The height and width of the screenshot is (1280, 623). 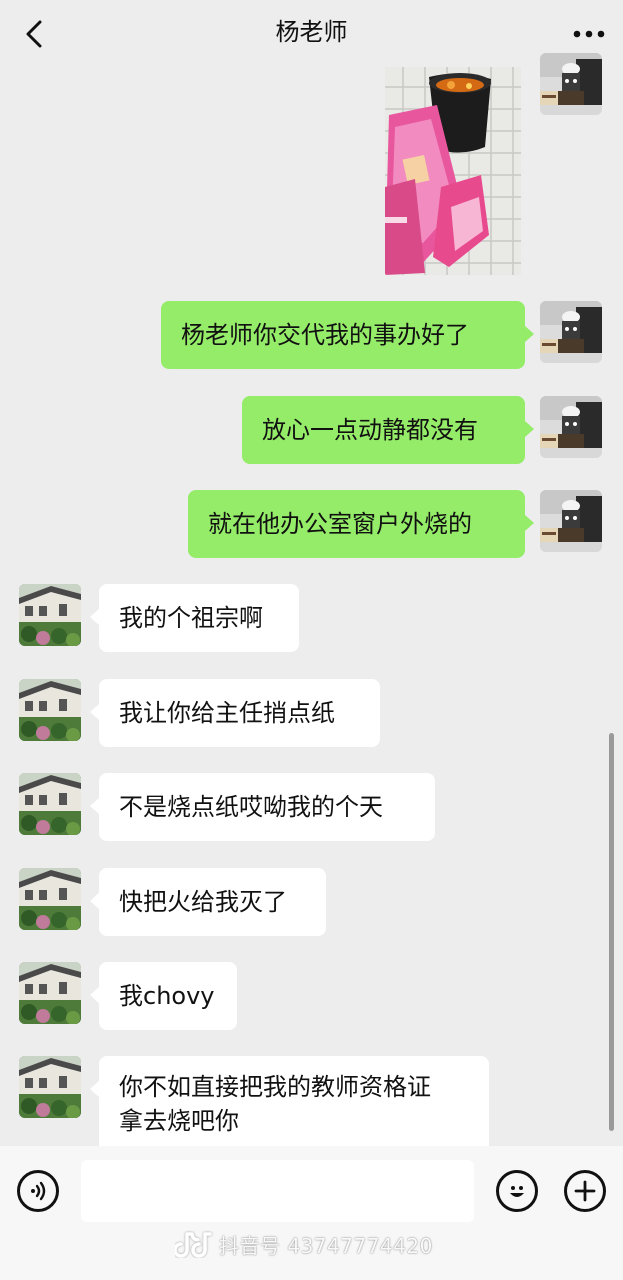 I want to click on message-text: 就在他办公室窗户外烧的, so click(x=340, y=524).